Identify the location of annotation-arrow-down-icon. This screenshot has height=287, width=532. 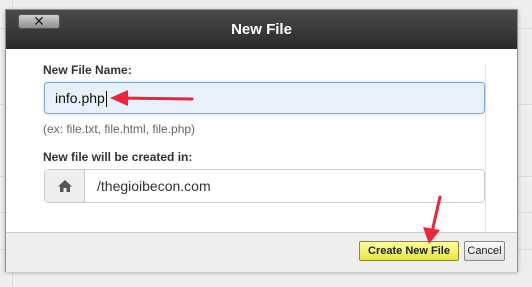
(432, 219).